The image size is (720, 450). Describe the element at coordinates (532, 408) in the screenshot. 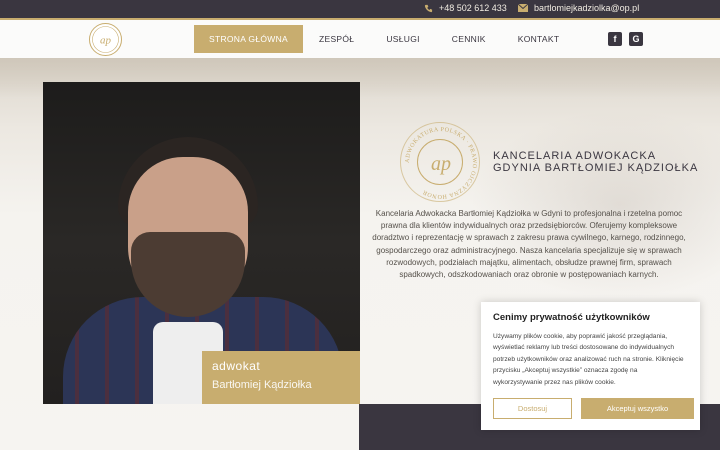

I see `customize-button: Dostosuj` at that location.